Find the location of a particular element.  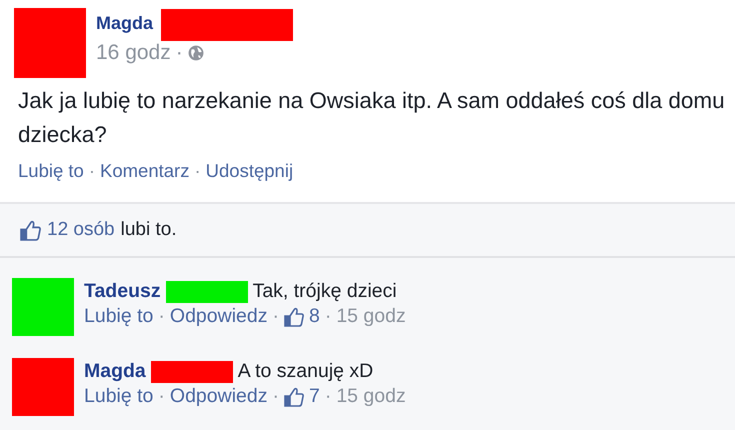

post-text: Jak ja lubię to narzekanie na Owsiaka itp. A sam oddałeś coś dla domu dziecka? is located at coordinates (372, 118).